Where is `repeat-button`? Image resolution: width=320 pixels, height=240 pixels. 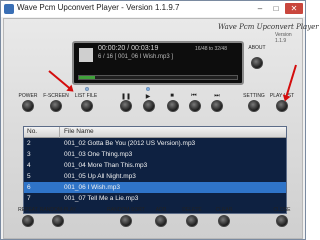
repeat-button is located at coordinates (28, 221).